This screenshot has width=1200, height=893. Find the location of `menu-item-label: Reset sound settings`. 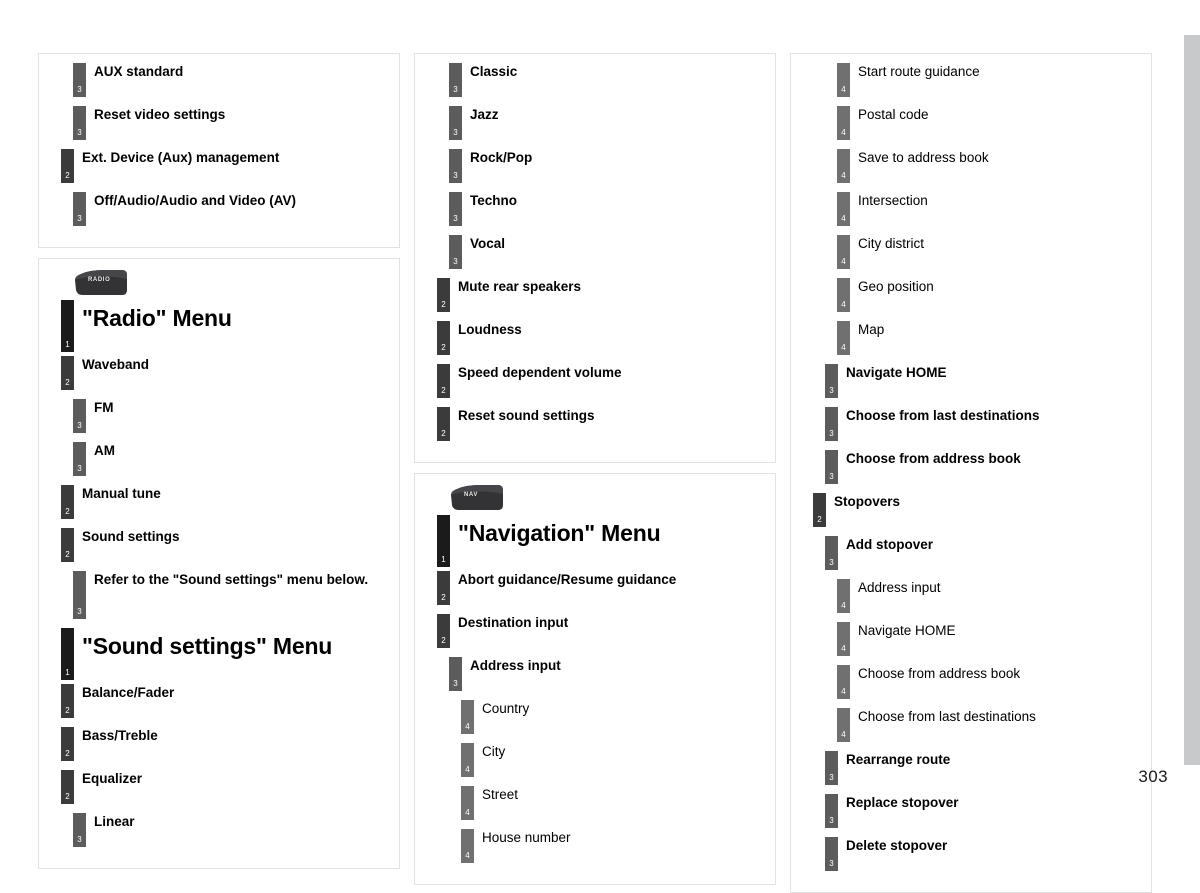

menu-item-label: Reset sound settings is located at coordinates (526, 415).